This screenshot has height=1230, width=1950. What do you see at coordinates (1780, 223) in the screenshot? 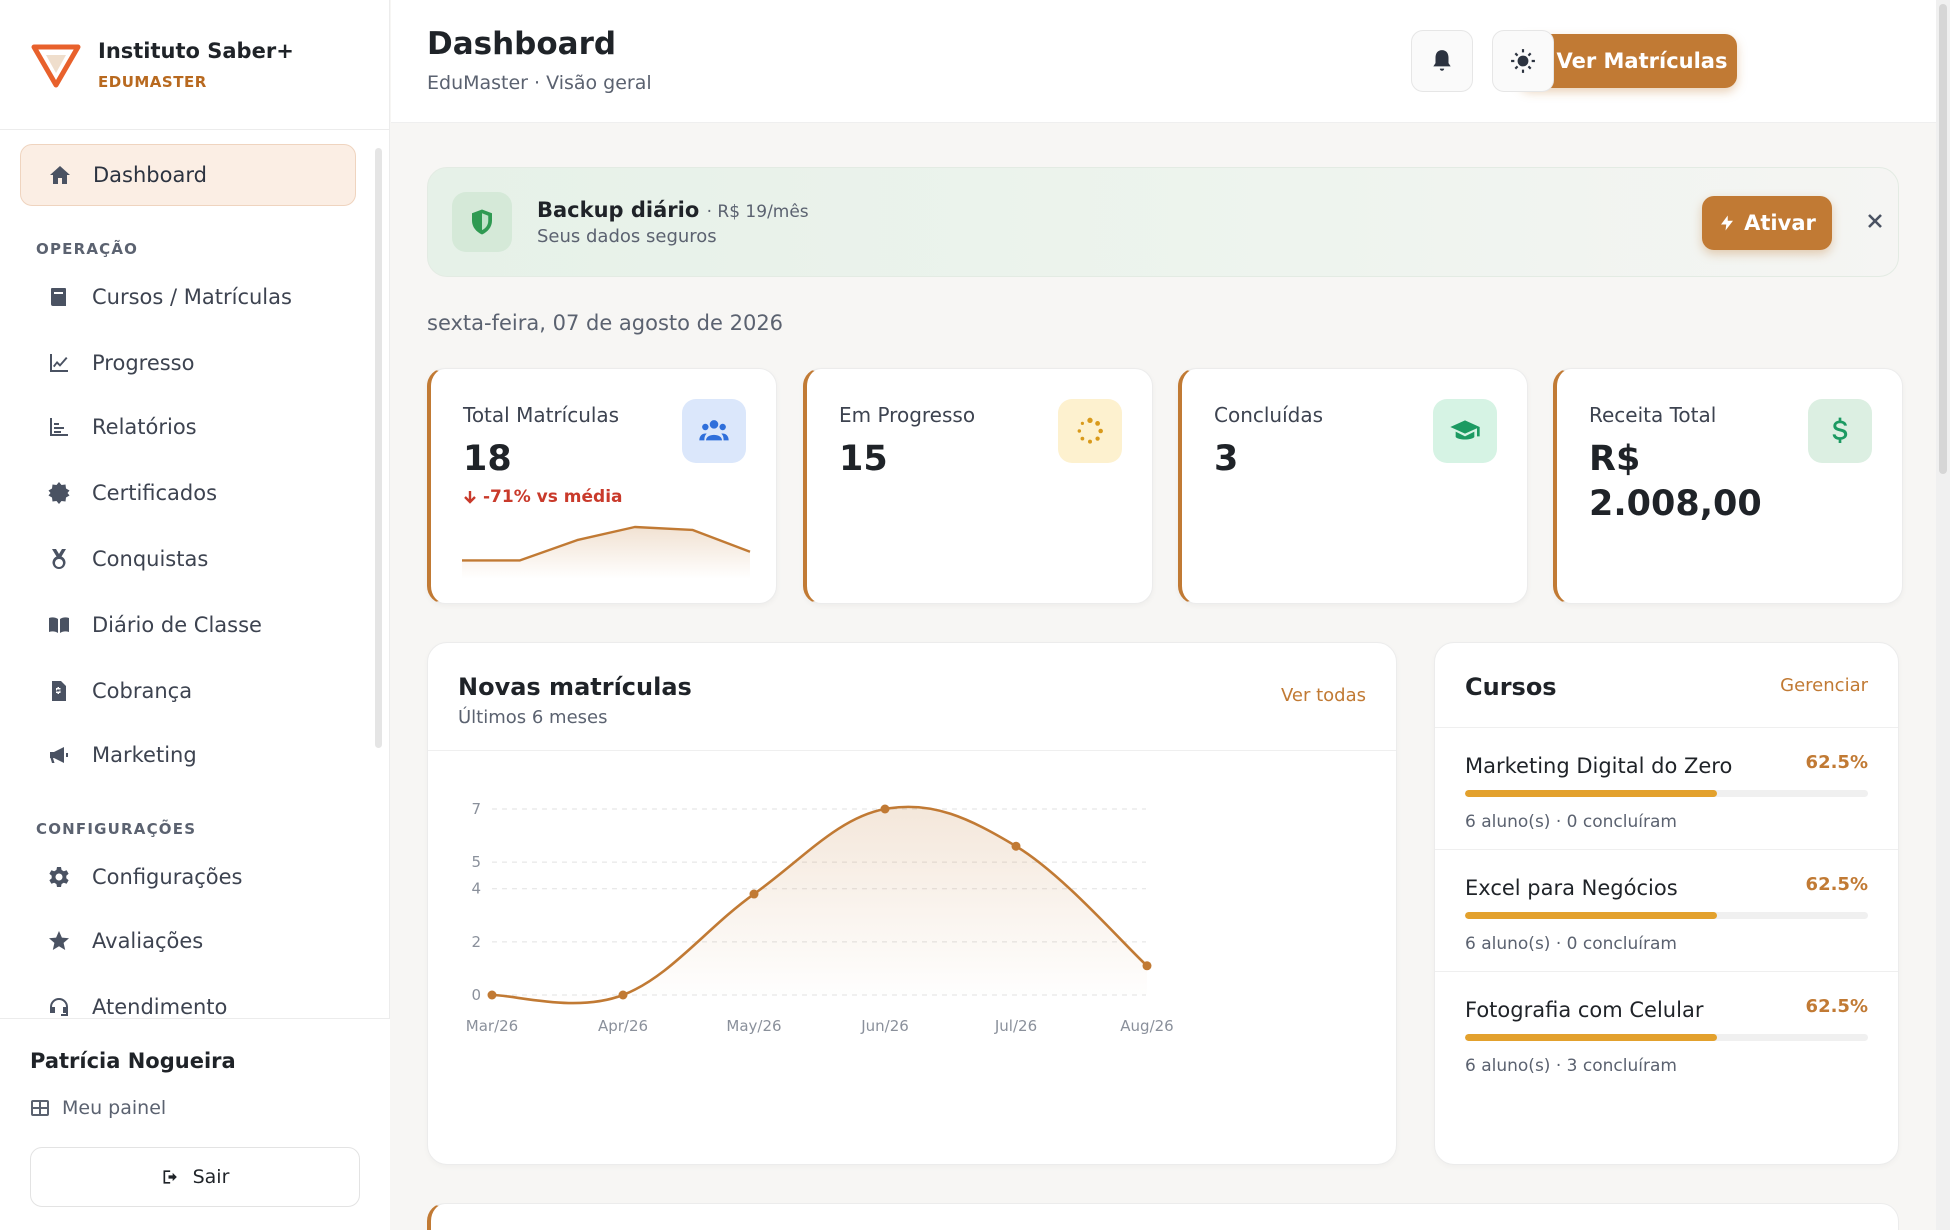
I see `activate-label: Ativar` at bounding box center [1780, 223].